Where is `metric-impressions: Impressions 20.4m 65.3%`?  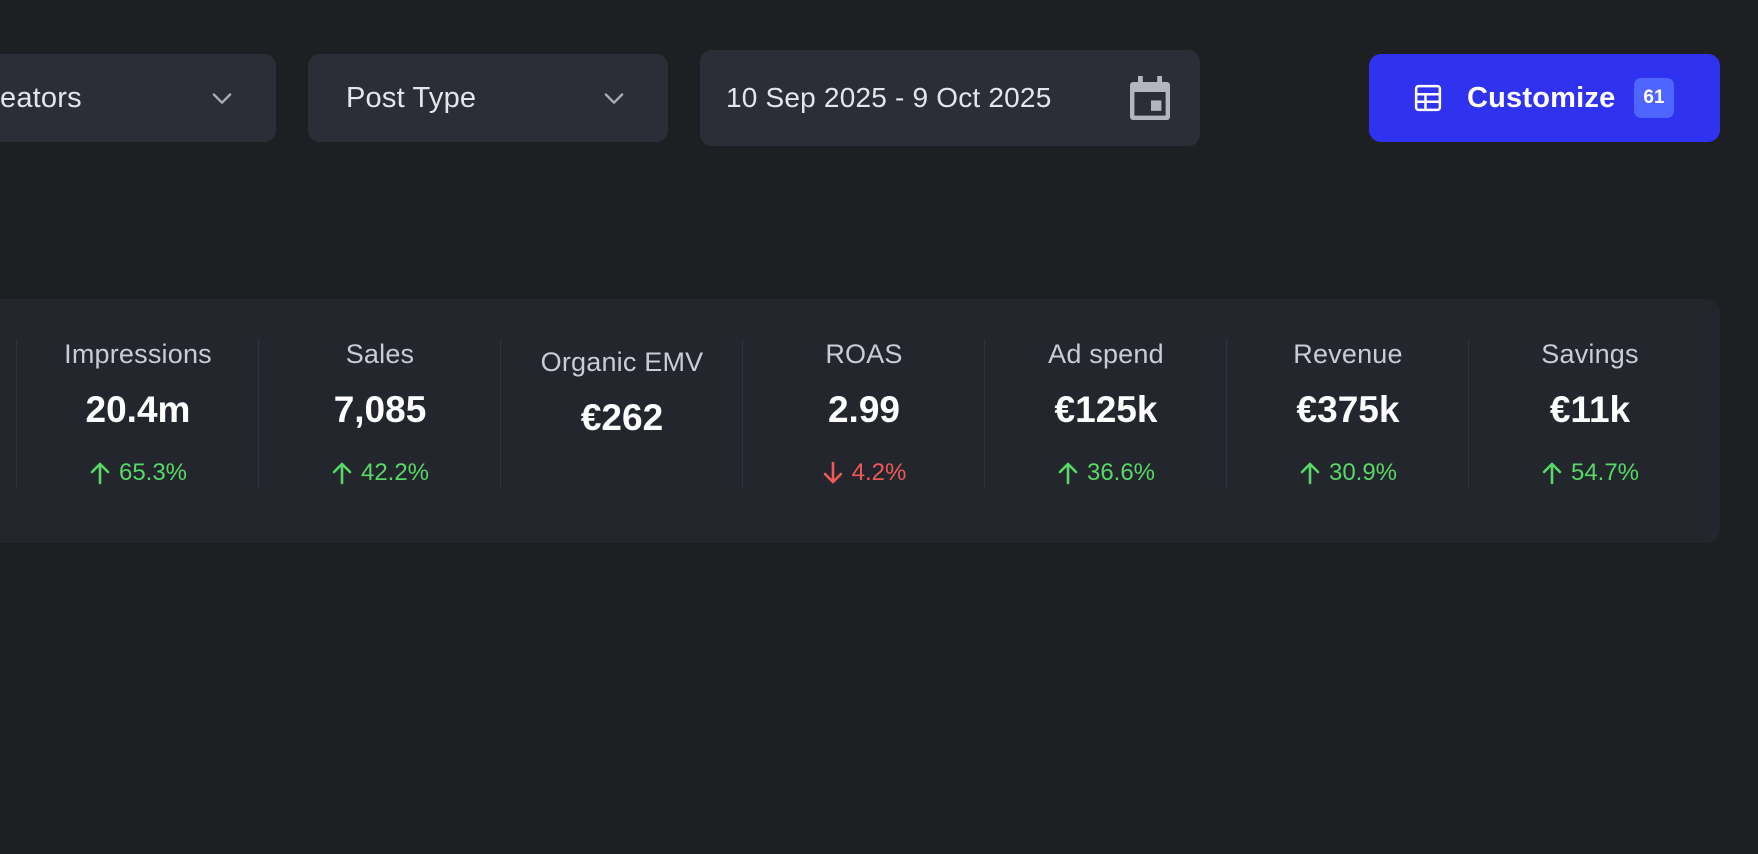
metric-impressions: Impressions 20.4m 65.3% is located at coordinates (138, 421).